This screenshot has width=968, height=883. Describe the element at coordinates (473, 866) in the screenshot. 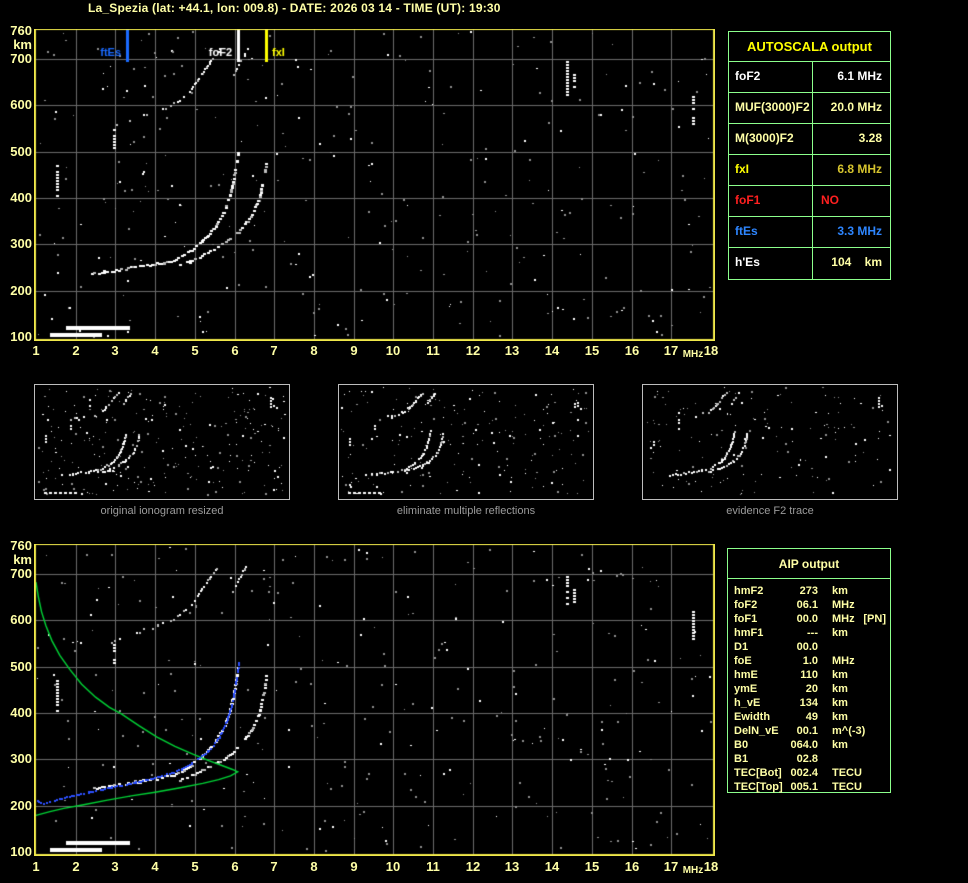

I see `x-axis-tick-label: 12` at that location.